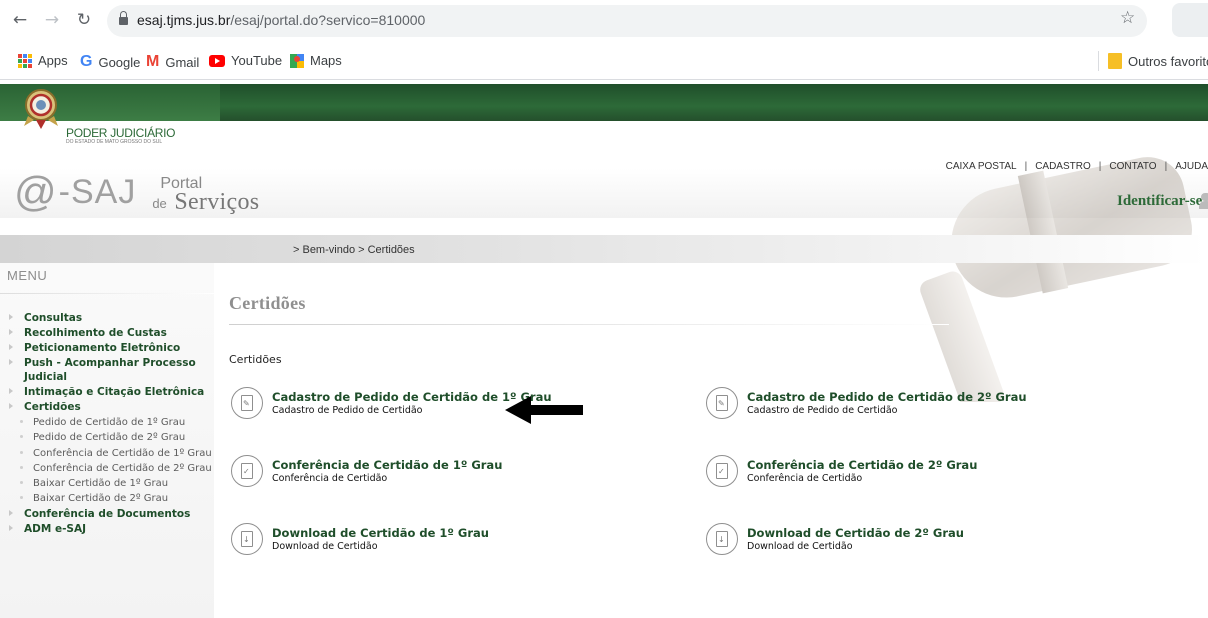  I want to click on bookmark-maps: Maps, so click(316, 60).